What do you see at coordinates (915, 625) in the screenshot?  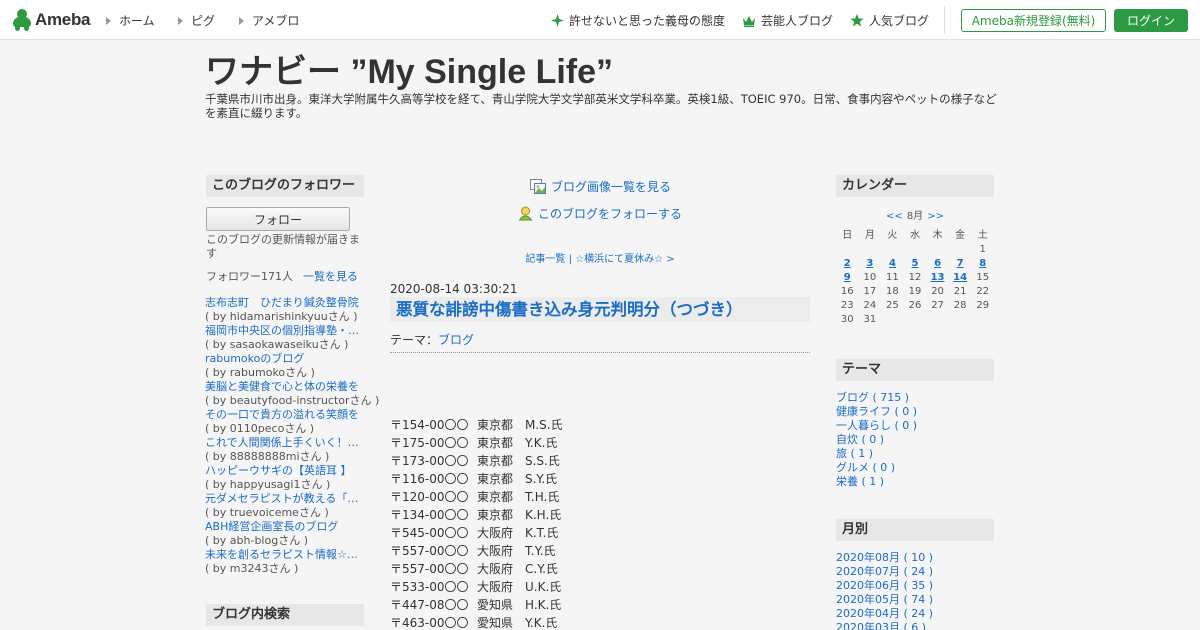 I see `month-archive-link: 2020年03月 ( 6 )` at bounding box center [915, 625].